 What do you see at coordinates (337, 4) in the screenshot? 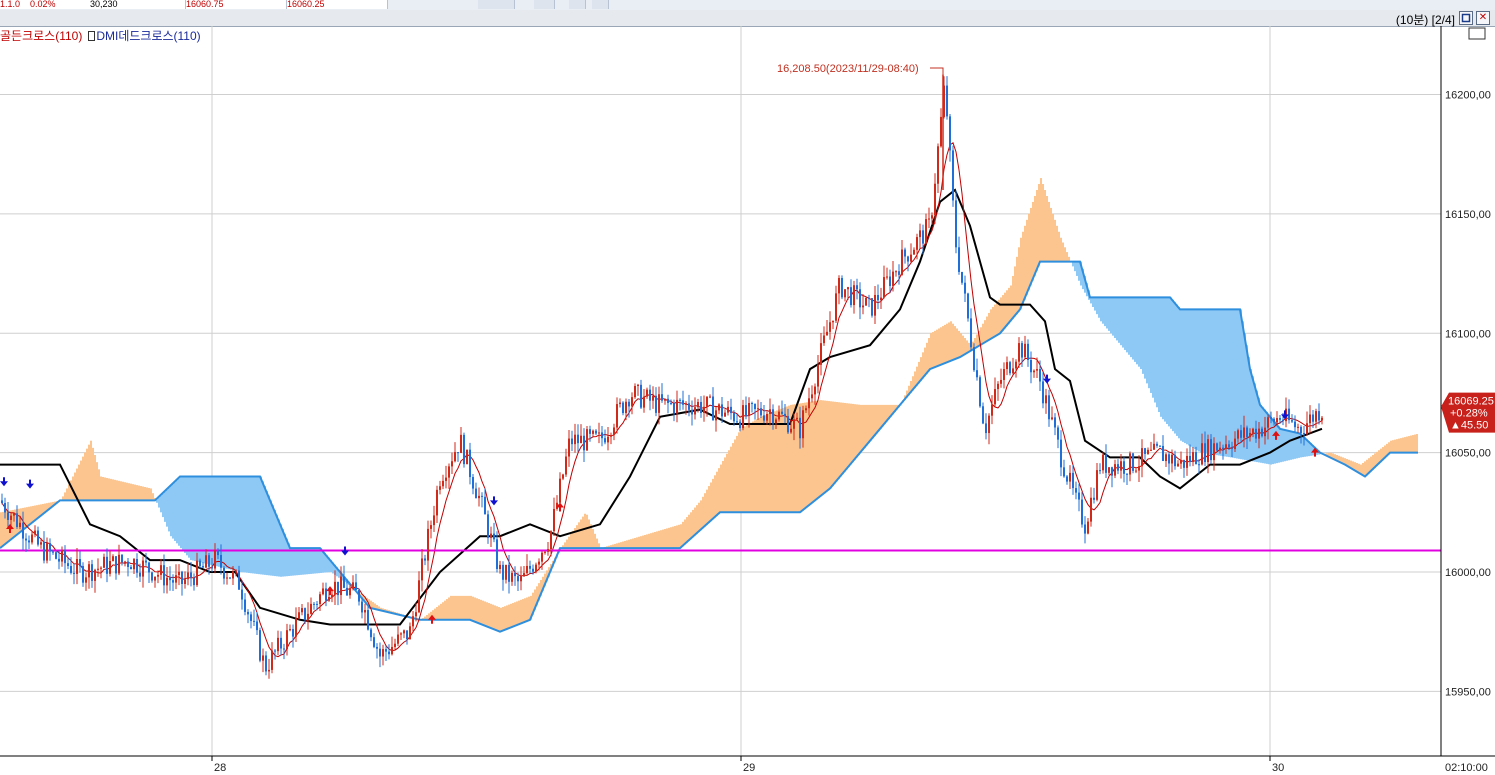
I see `toolbar-cell: 16060.25` at bounding box center [337, 4].